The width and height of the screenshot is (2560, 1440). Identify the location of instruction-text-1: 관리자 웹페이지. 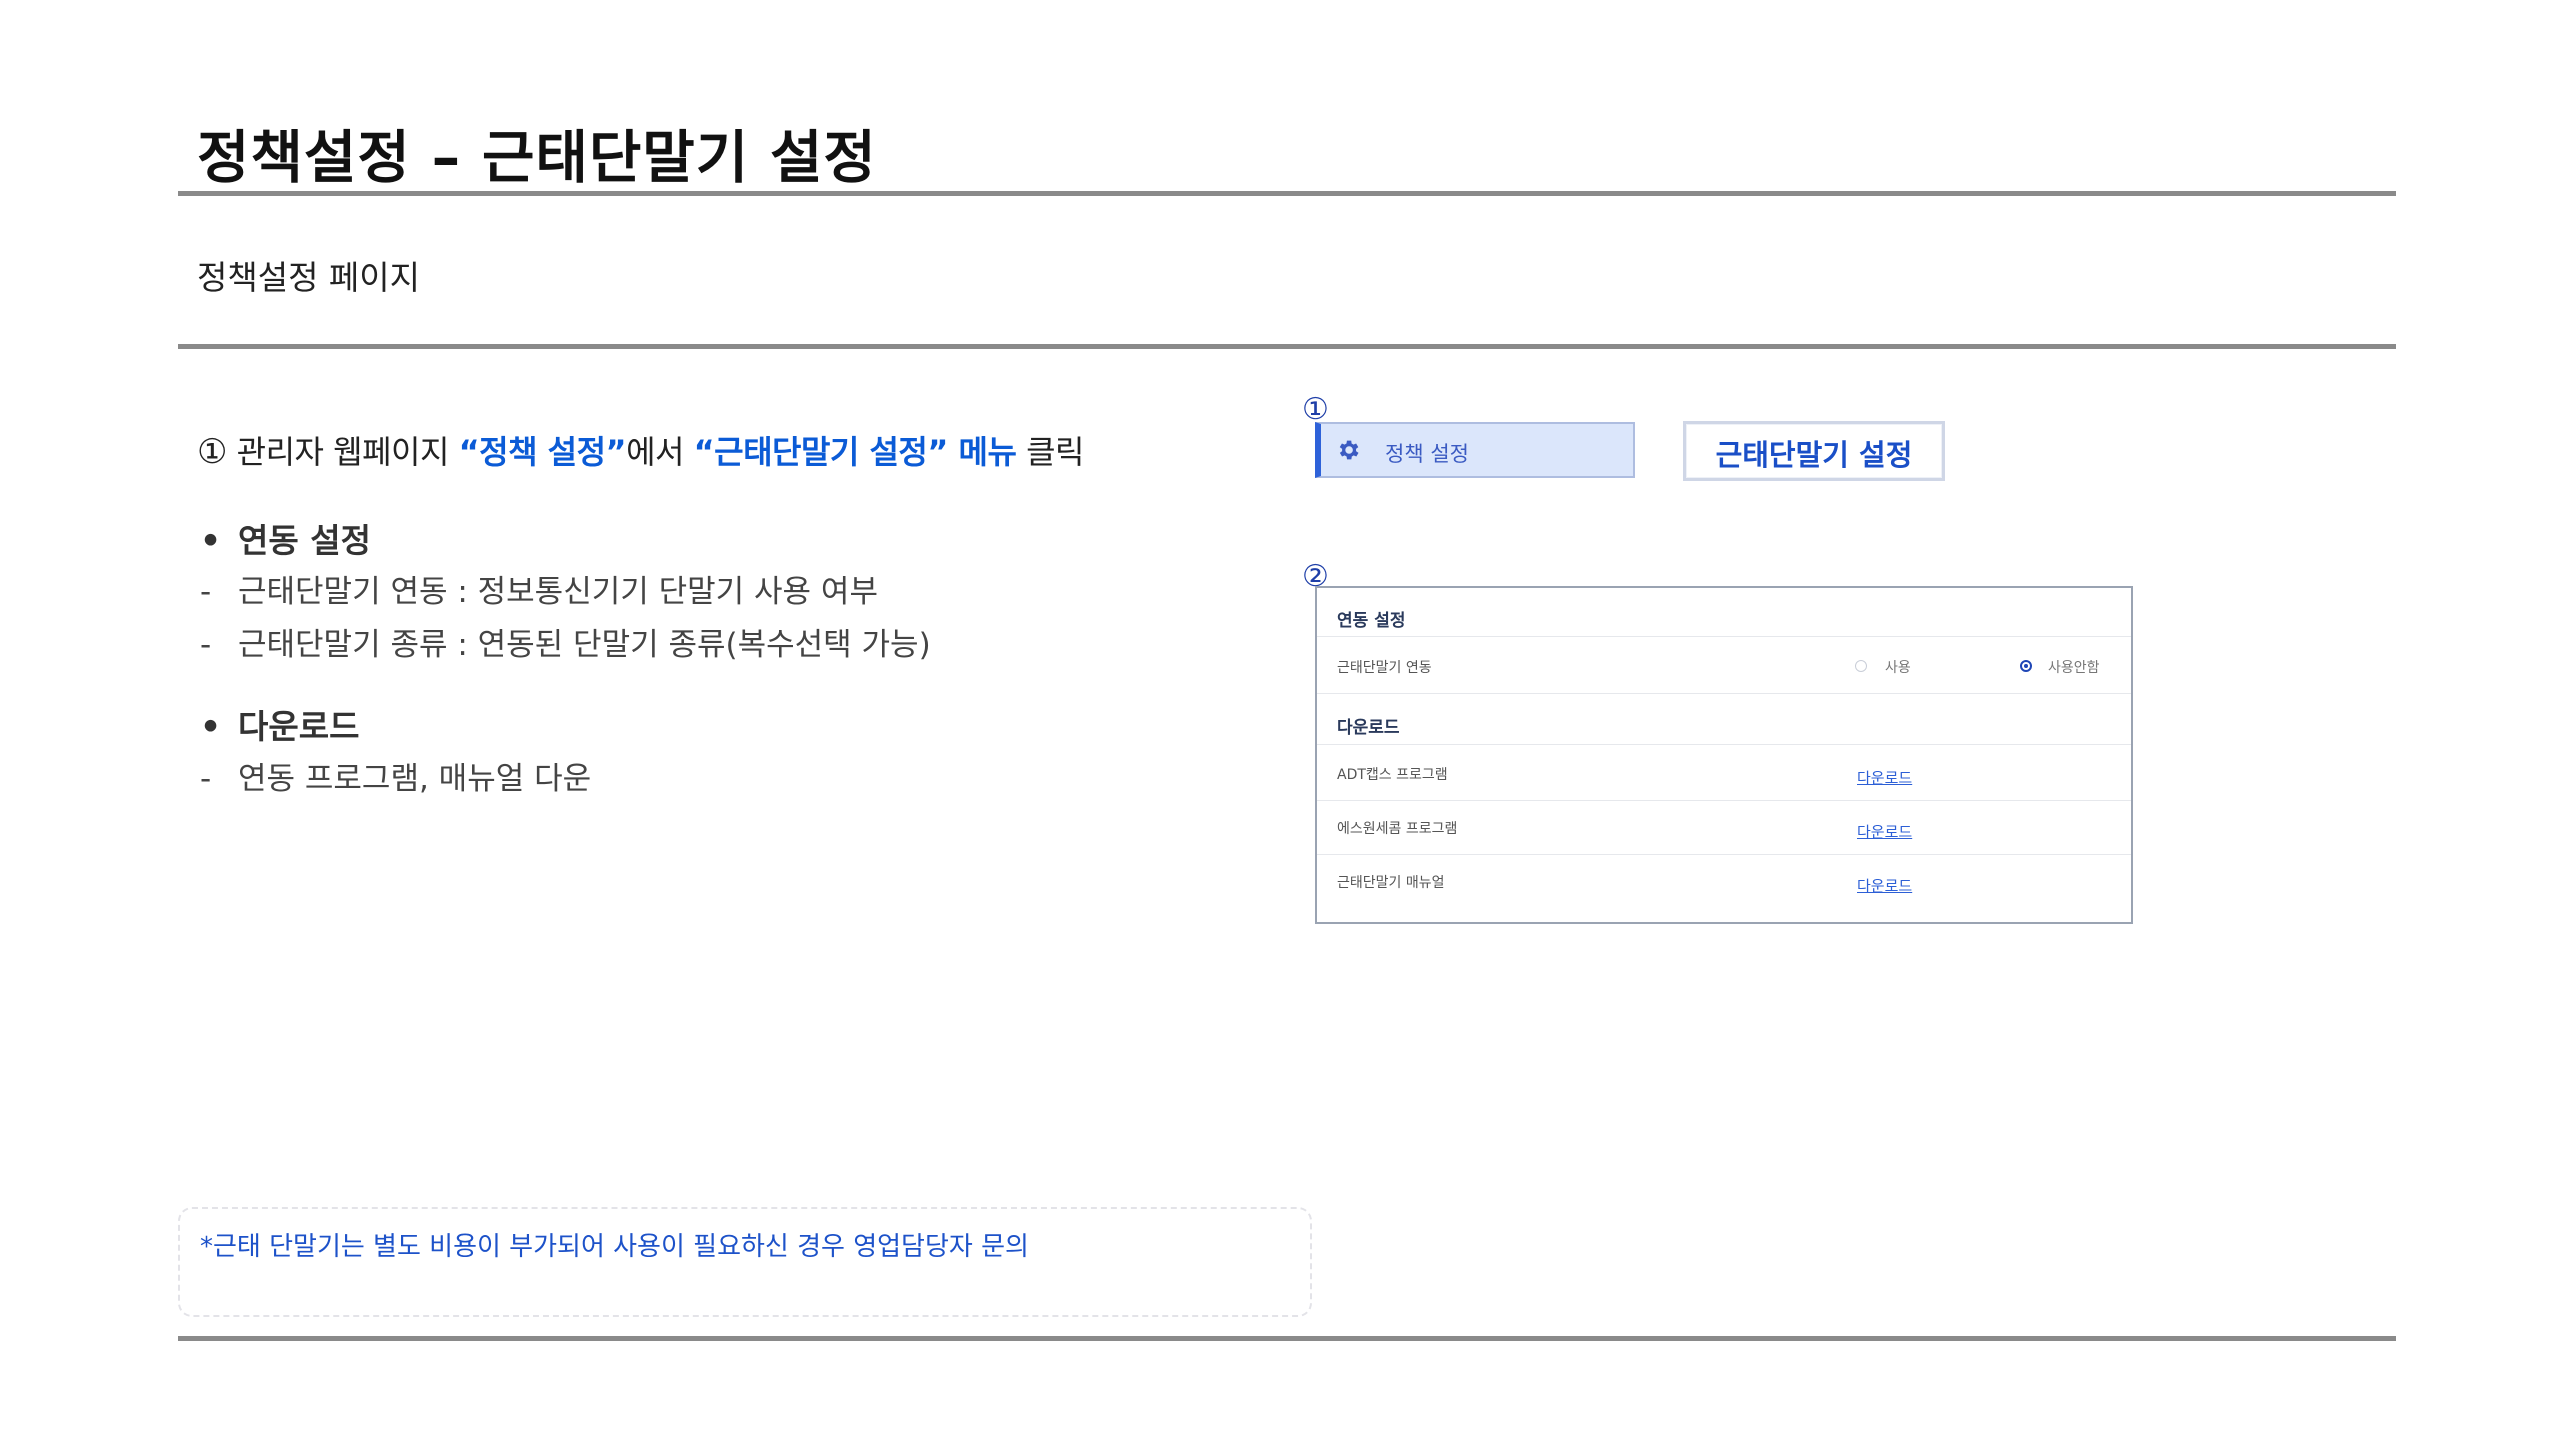
(342, 452).